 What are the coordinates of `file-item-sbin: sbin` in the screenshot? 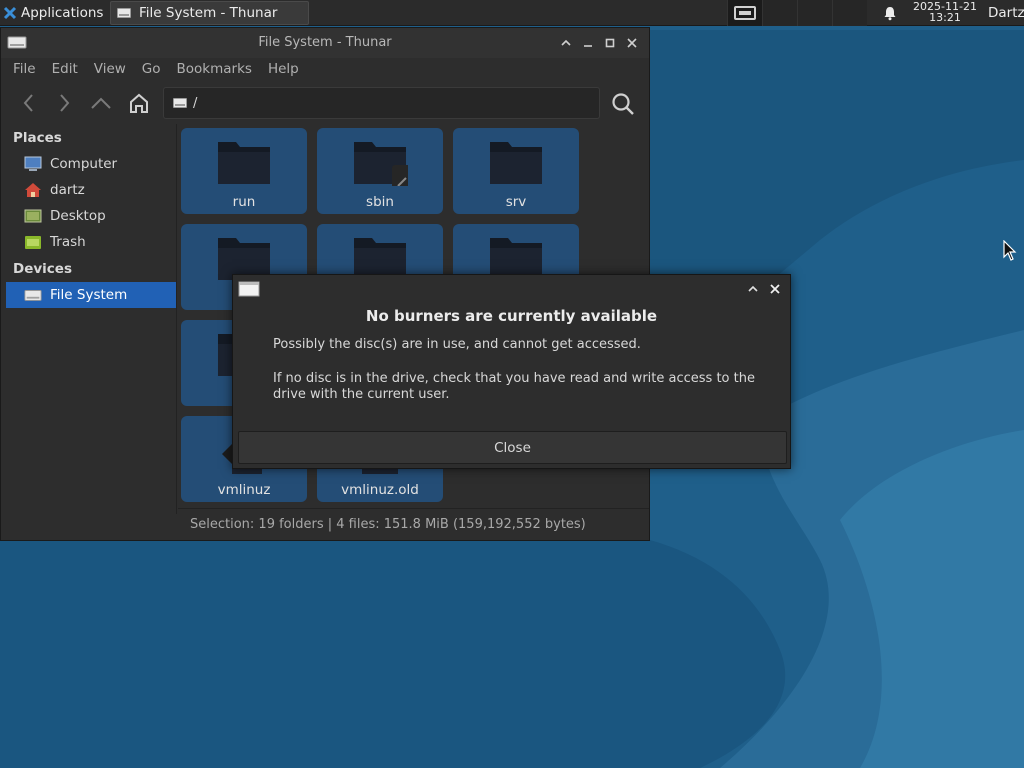 It's located at (380, 171).